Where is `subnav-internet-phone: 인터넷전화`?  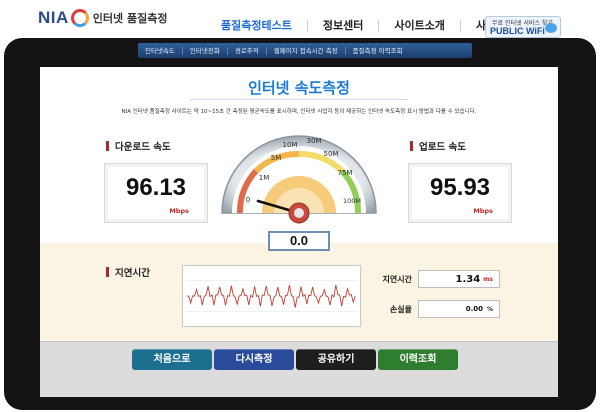
subnav-internet-phone: 인터넷전화 is located at coordinates (205, 50).